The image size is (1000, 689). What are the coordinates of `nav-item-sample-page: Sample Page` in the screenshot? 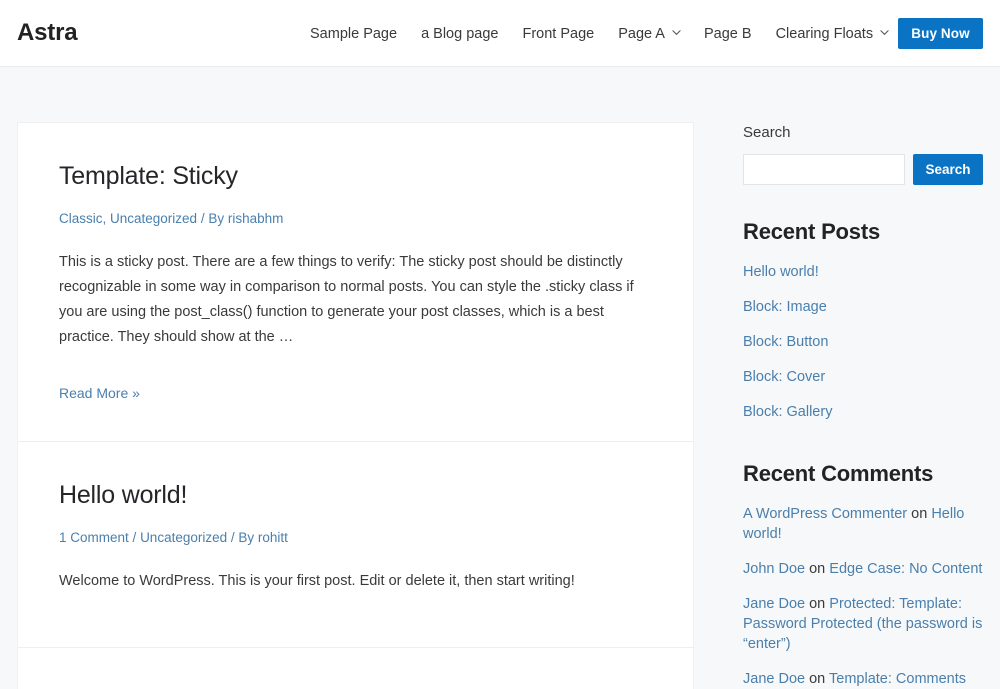 It's located at (353, 34).